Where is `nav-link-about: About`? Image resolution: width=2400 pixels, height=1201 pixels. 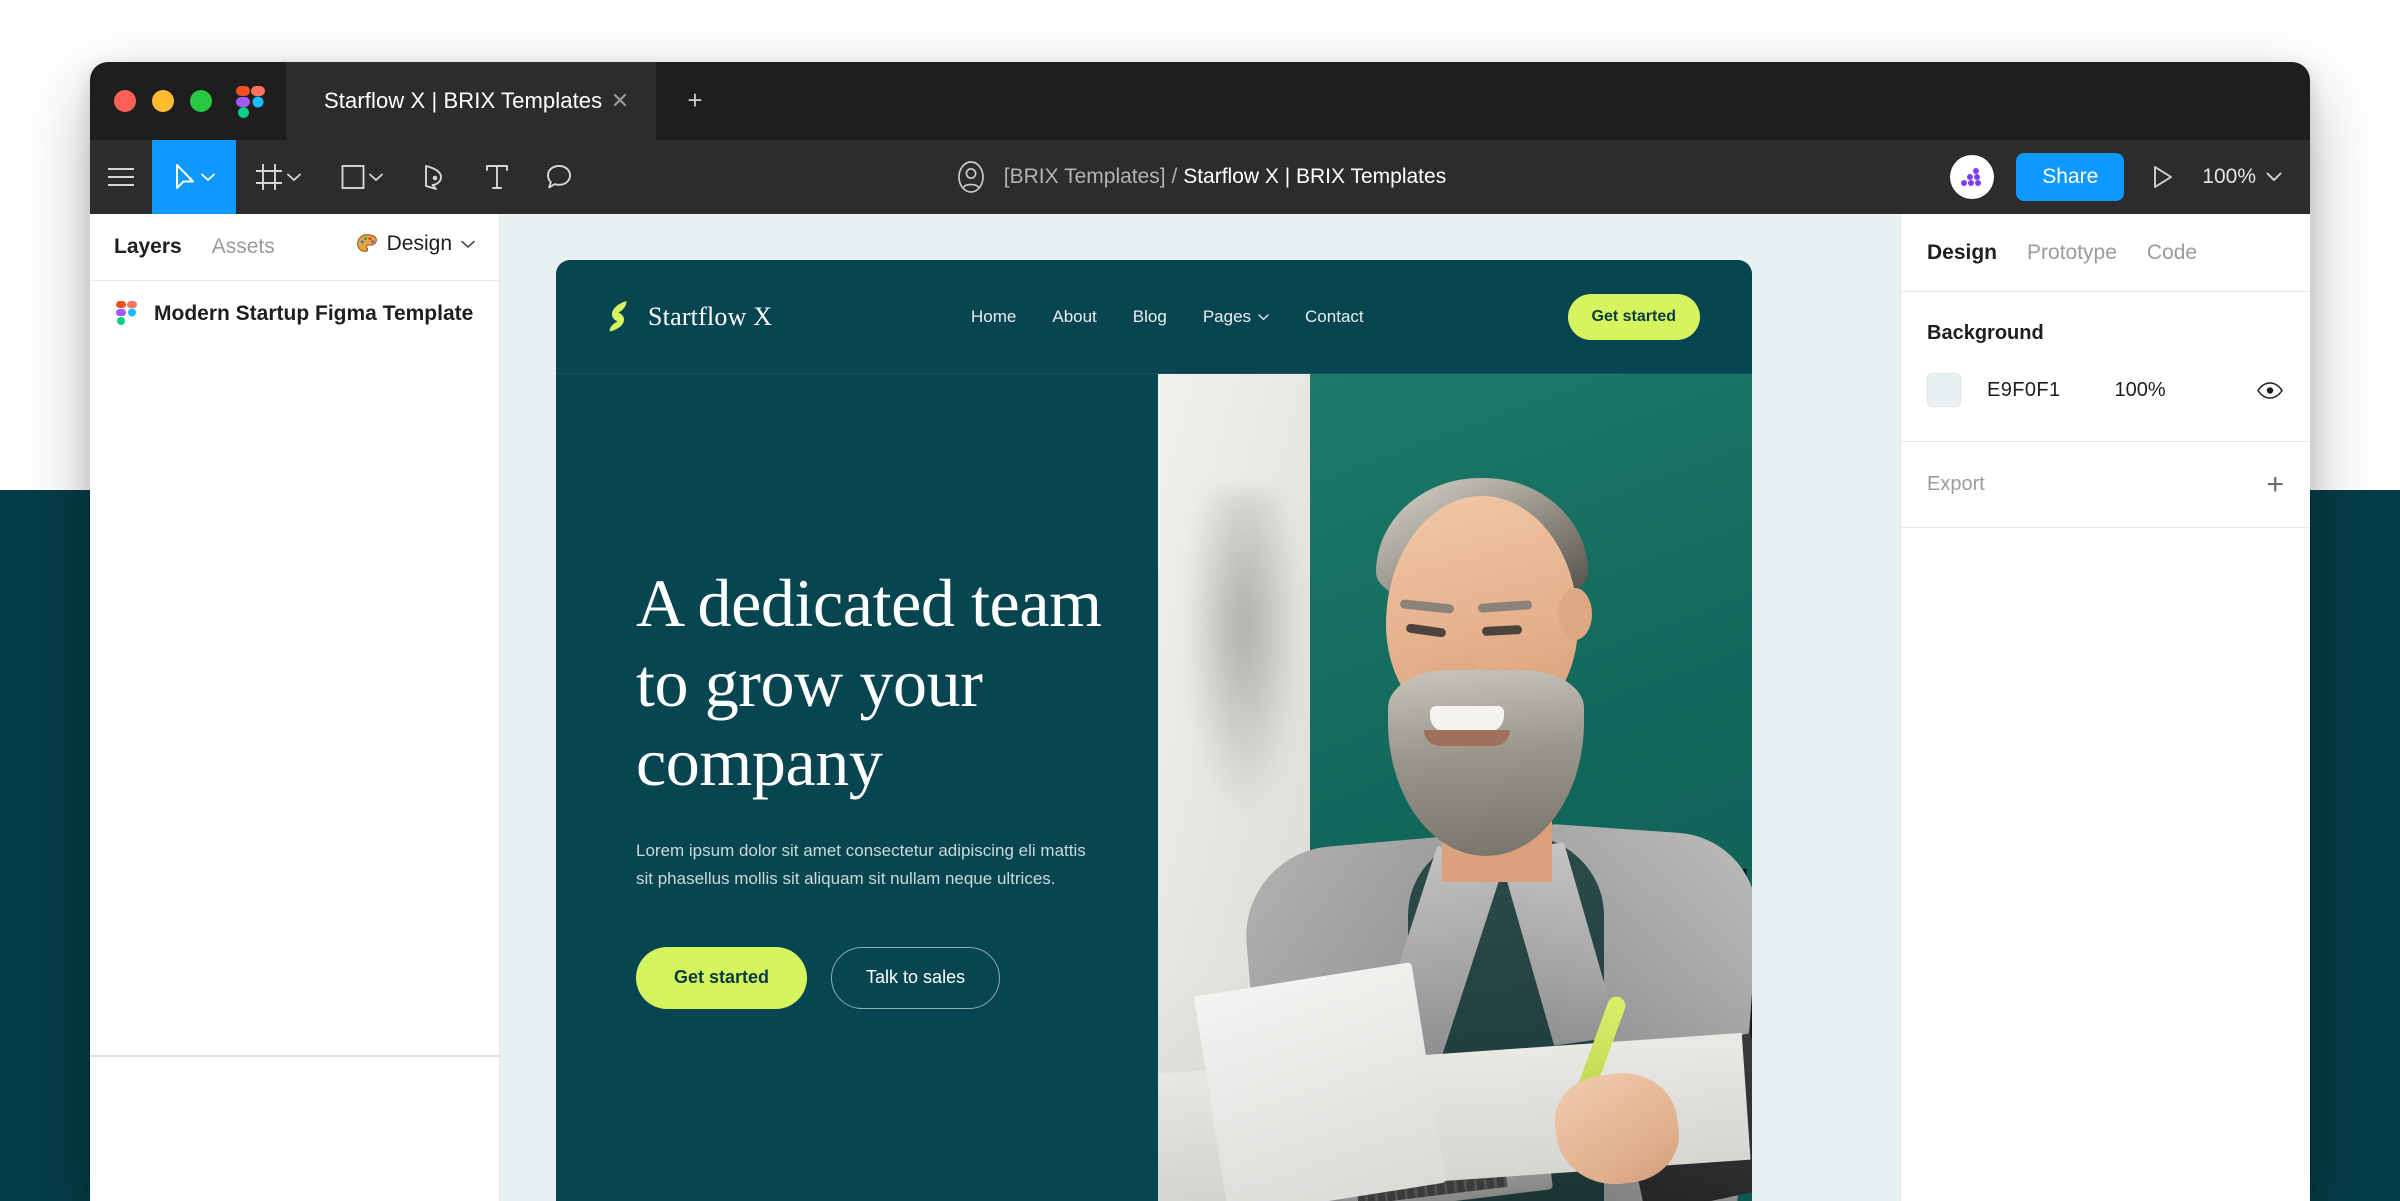
nav-link-about: About is located at coordinates (1074, 317).